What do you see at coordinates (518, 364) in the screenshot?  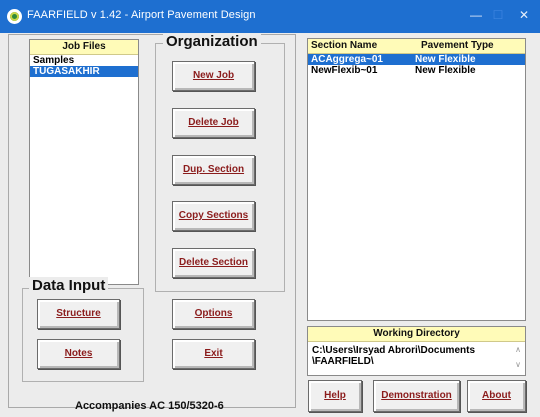 I see `scroll-down-icon: ∨` at bounding box center [518, 364].